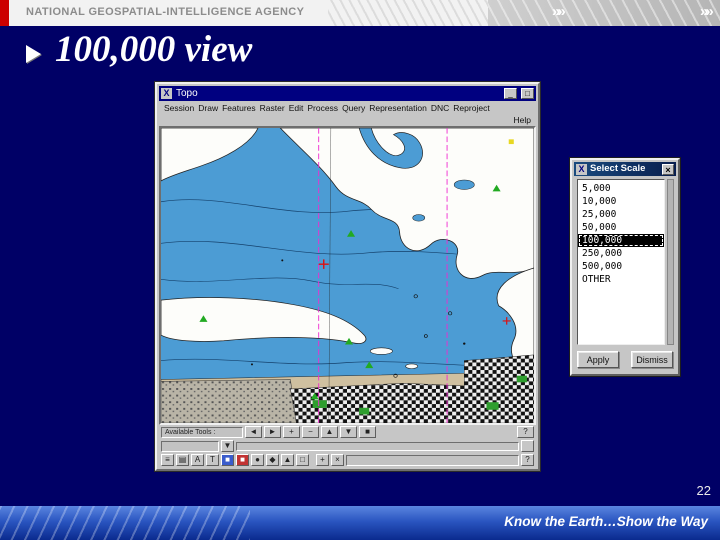 Image resolution: width=720 pixels, height=540 pixels. I want to click on toolbar-button: A, so click(197, 460).